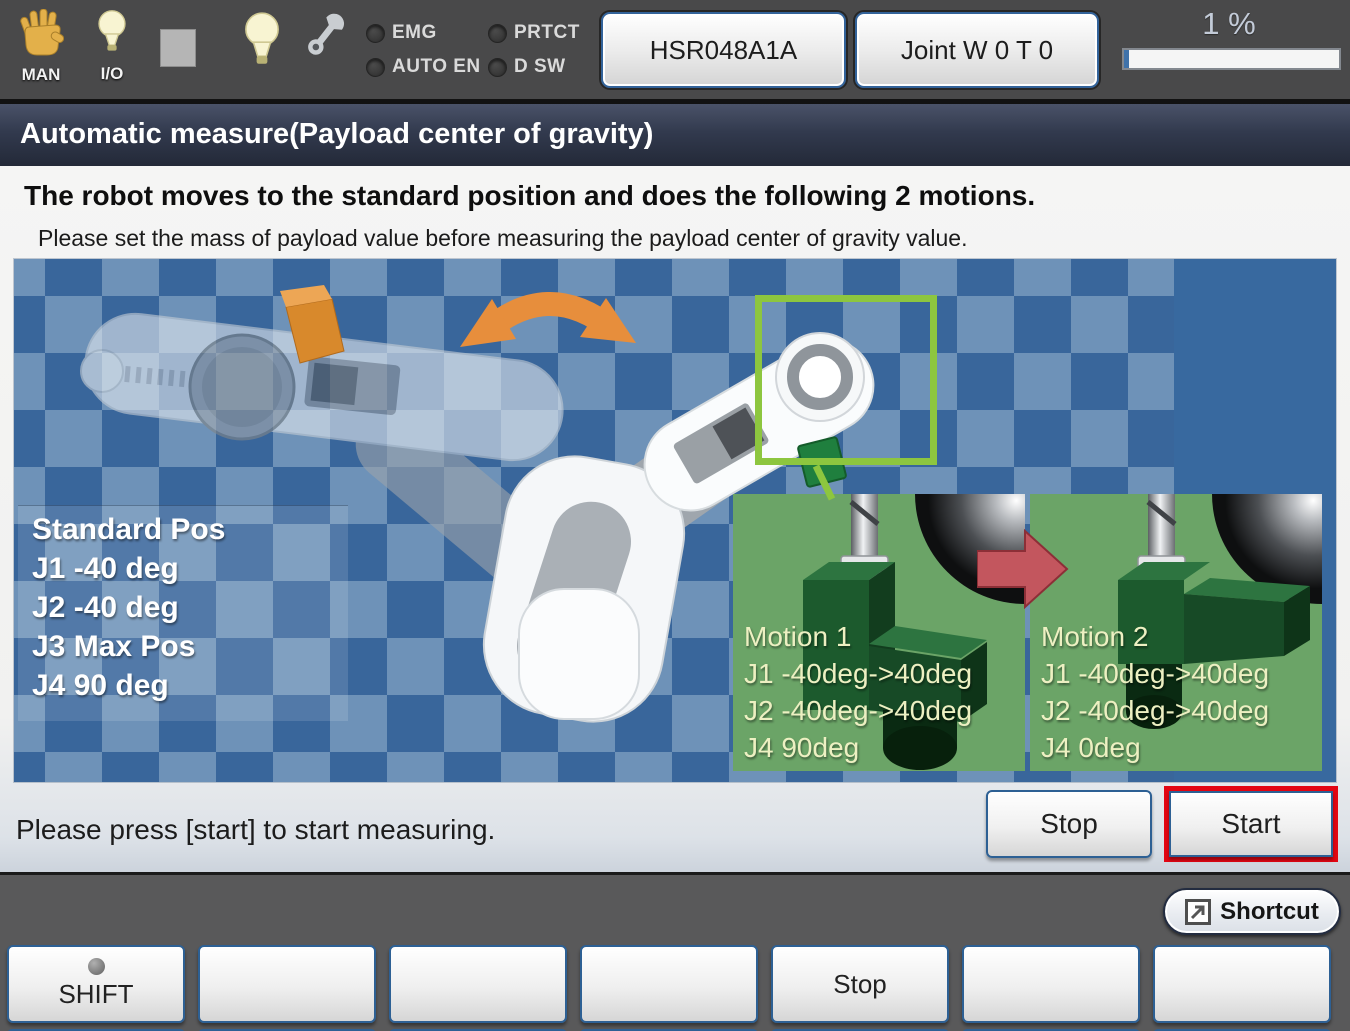 The image size is (1350, 1031). I want to click on manual-mode-button: MAN, so click(41, 46).